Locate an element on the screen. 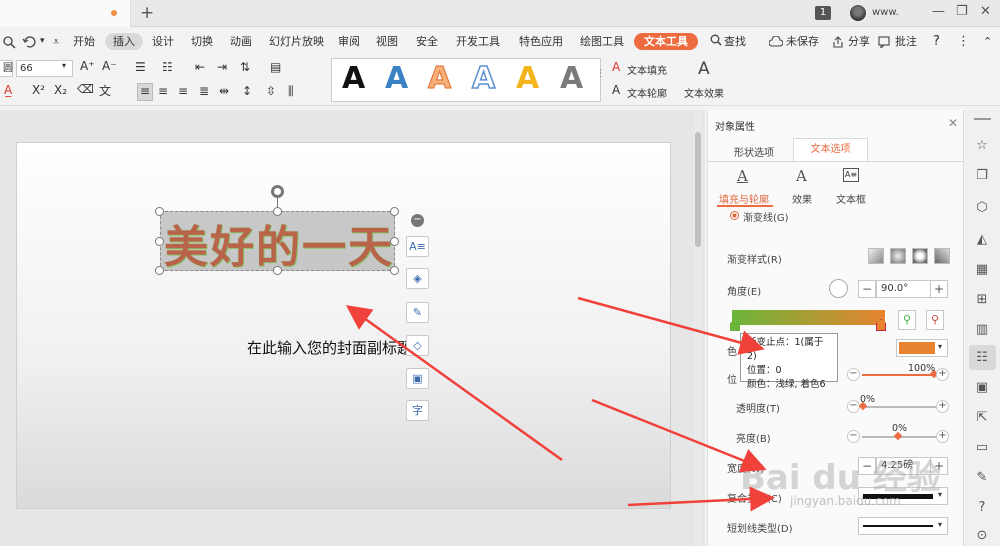  menu-view: 视图 is located at coordinates (387, 41).